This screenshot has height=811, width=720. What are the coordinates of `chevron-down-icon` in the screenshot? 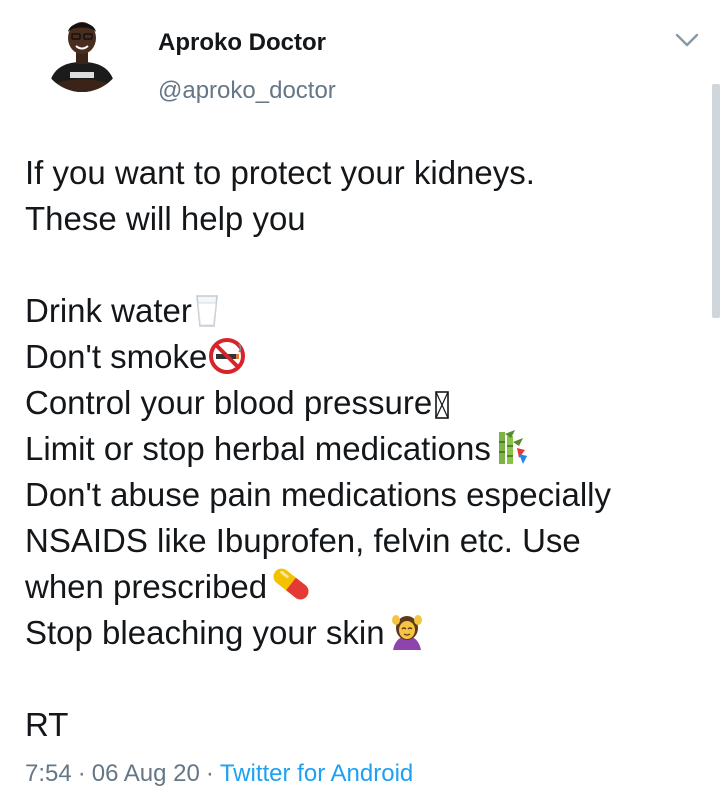 It's located at (687, 40).